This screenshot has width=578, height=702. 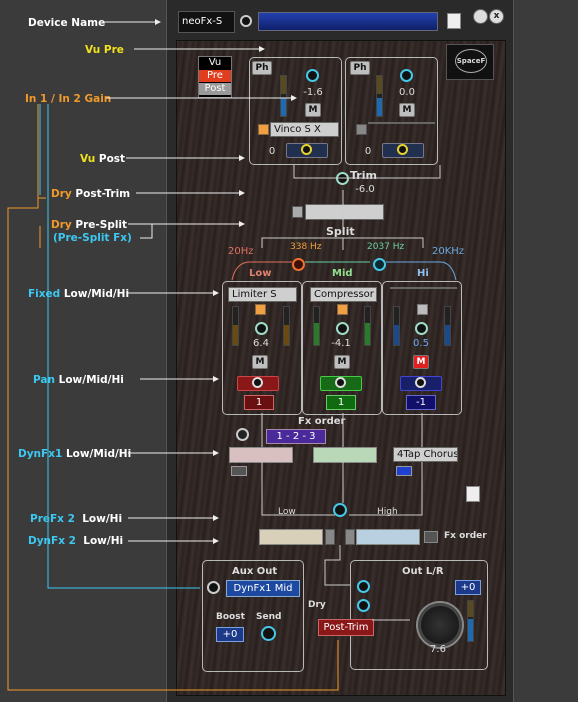 What do you see at coordinates (92, 238) in the screenshot?
I see `annot-pre-split-fx: (Pre-Split Fx)` at bounding box center [92, 238].